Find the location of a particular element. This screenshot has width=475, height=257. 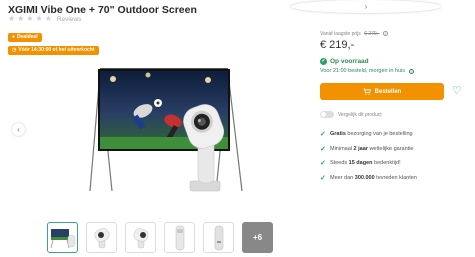

more-thumbnails-label: +6 is located at coordinates (257, 237).